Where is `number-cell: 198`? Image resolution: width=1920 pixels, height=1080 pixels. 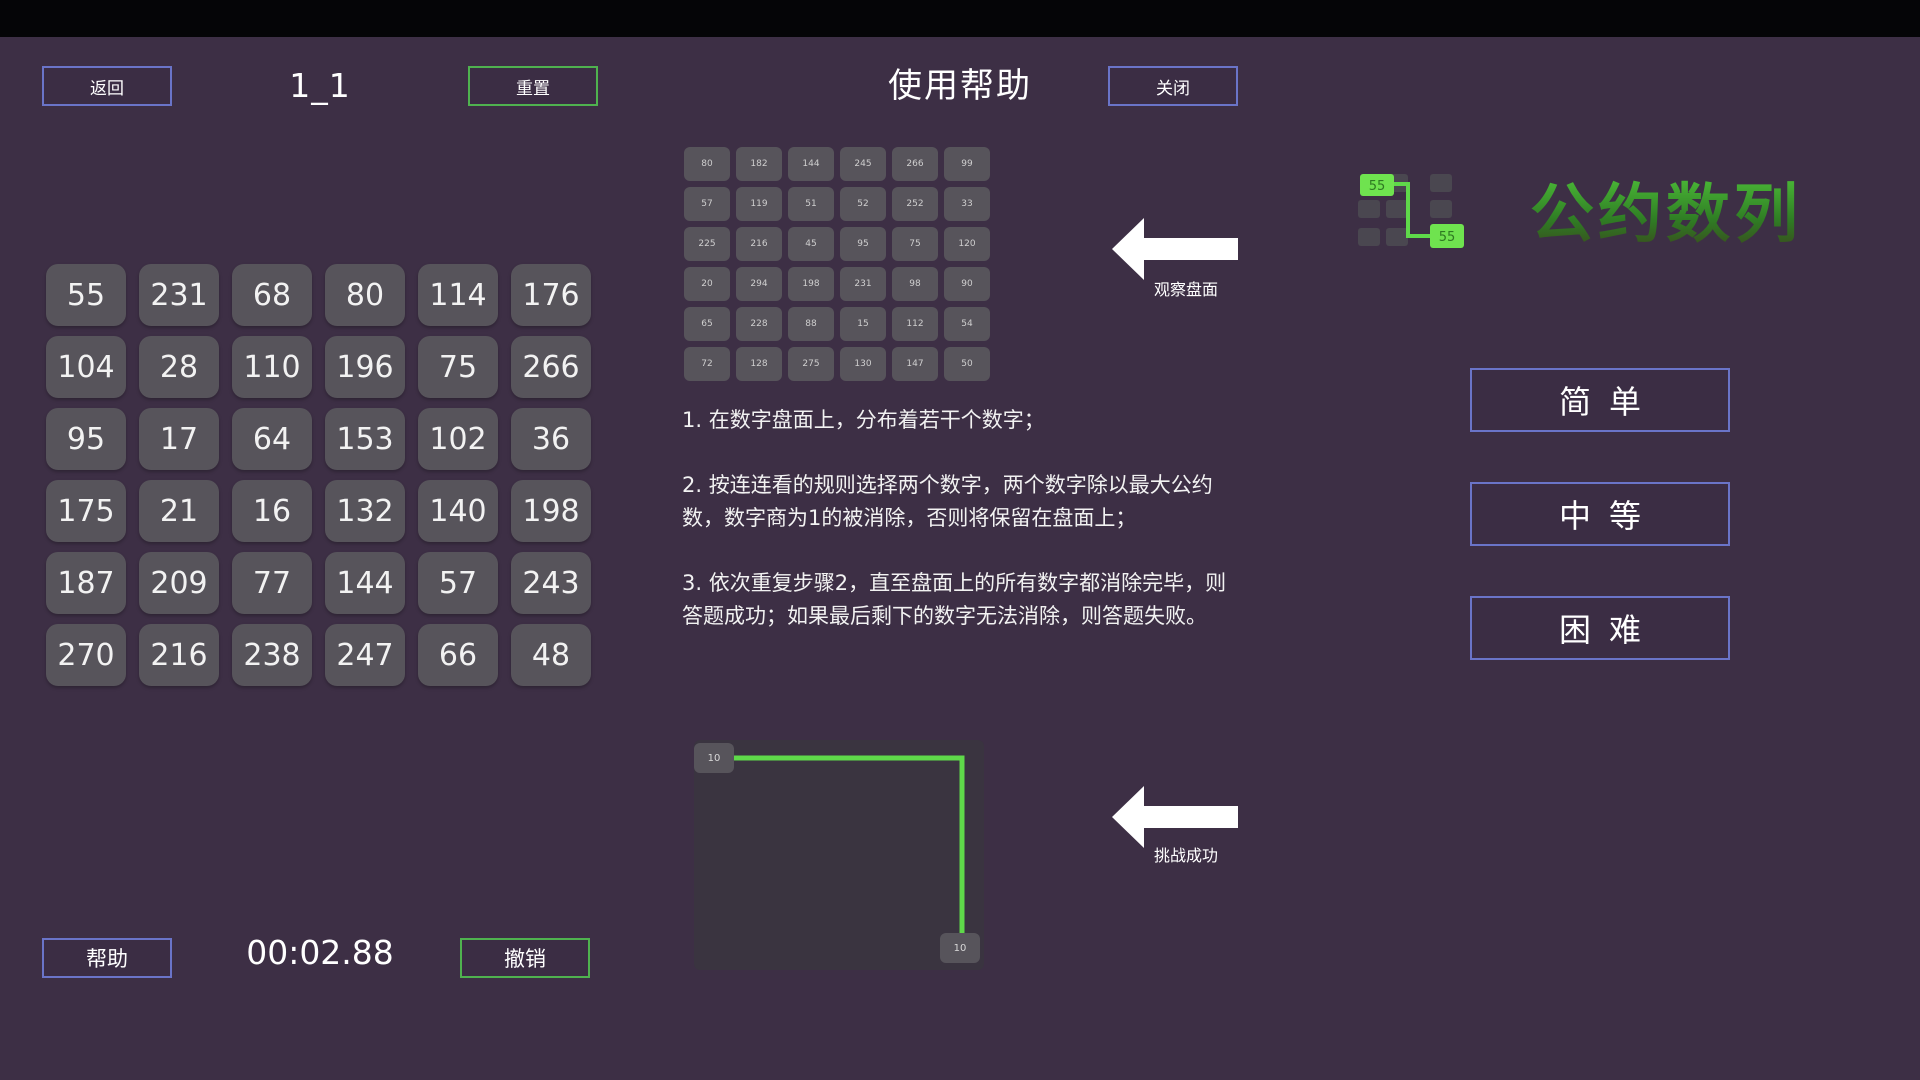 number-cell: 198 is located at coordinates (551, 511).